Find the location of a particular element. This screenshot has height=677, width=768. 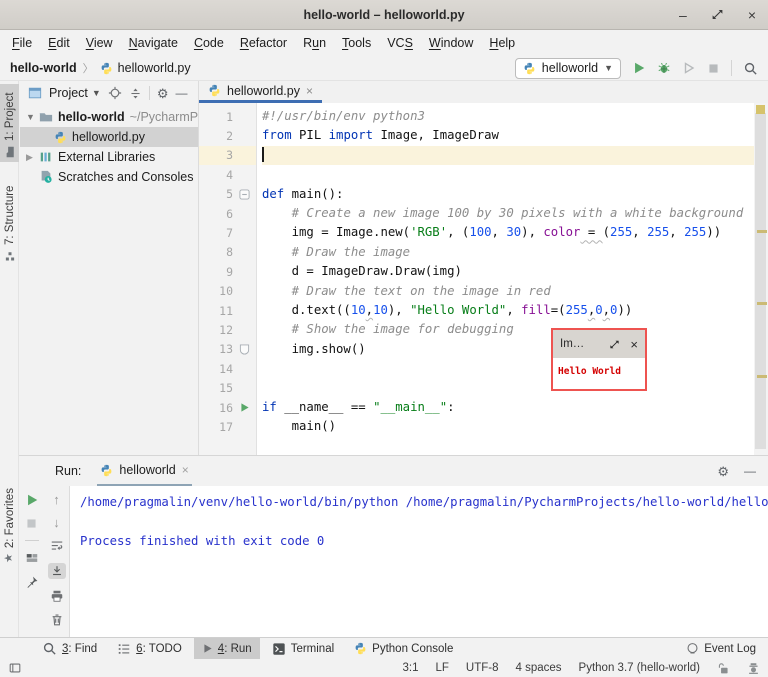

fold-collapse-icon is located at coordinates (244, 194).